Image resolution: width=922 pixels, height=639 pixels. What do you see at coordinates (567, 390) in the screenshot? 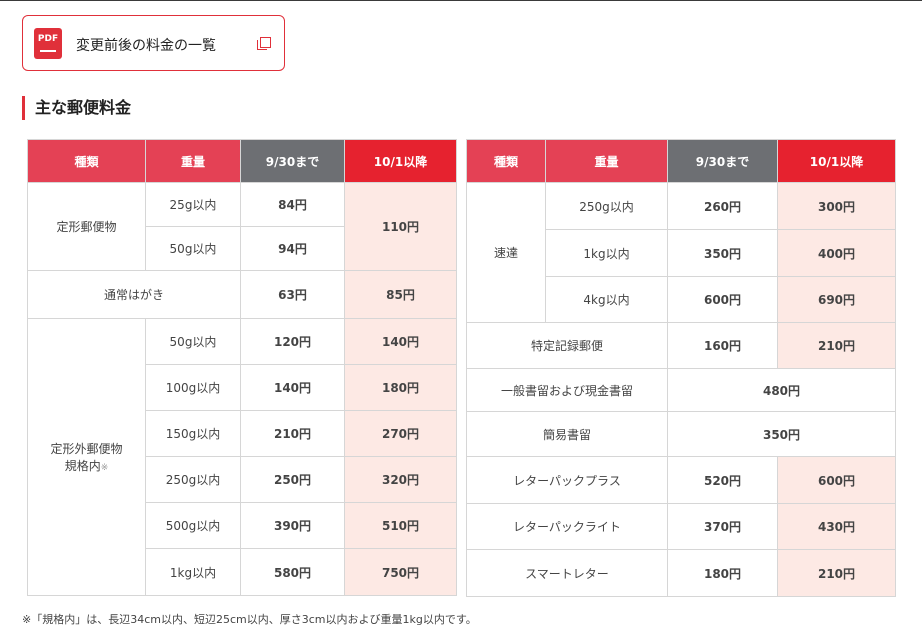
I see `type-cell: 一般書留および現金書留` at bounding box center [567, 390].